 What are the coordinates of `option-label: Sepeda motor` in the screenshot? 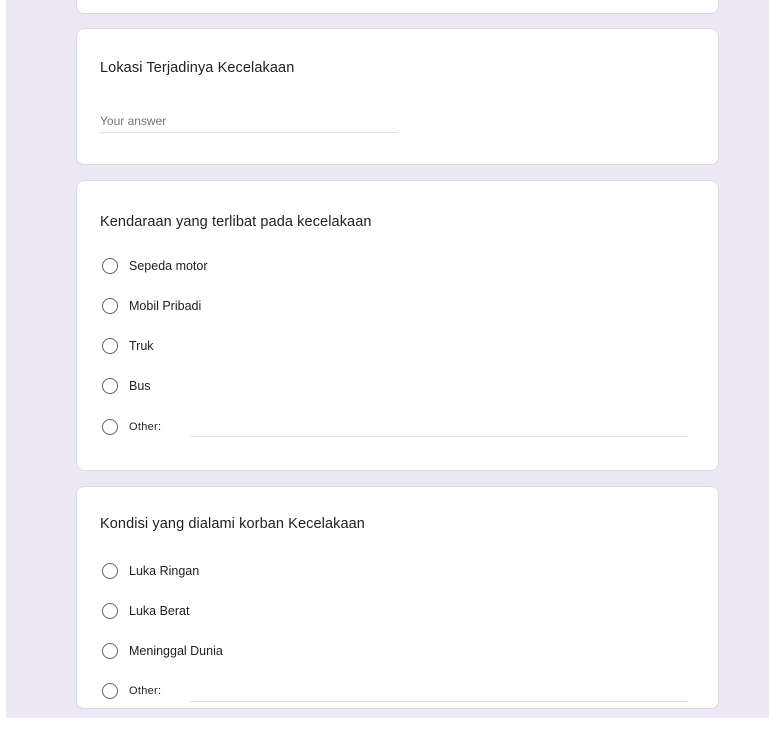 It's located at (168, 266).